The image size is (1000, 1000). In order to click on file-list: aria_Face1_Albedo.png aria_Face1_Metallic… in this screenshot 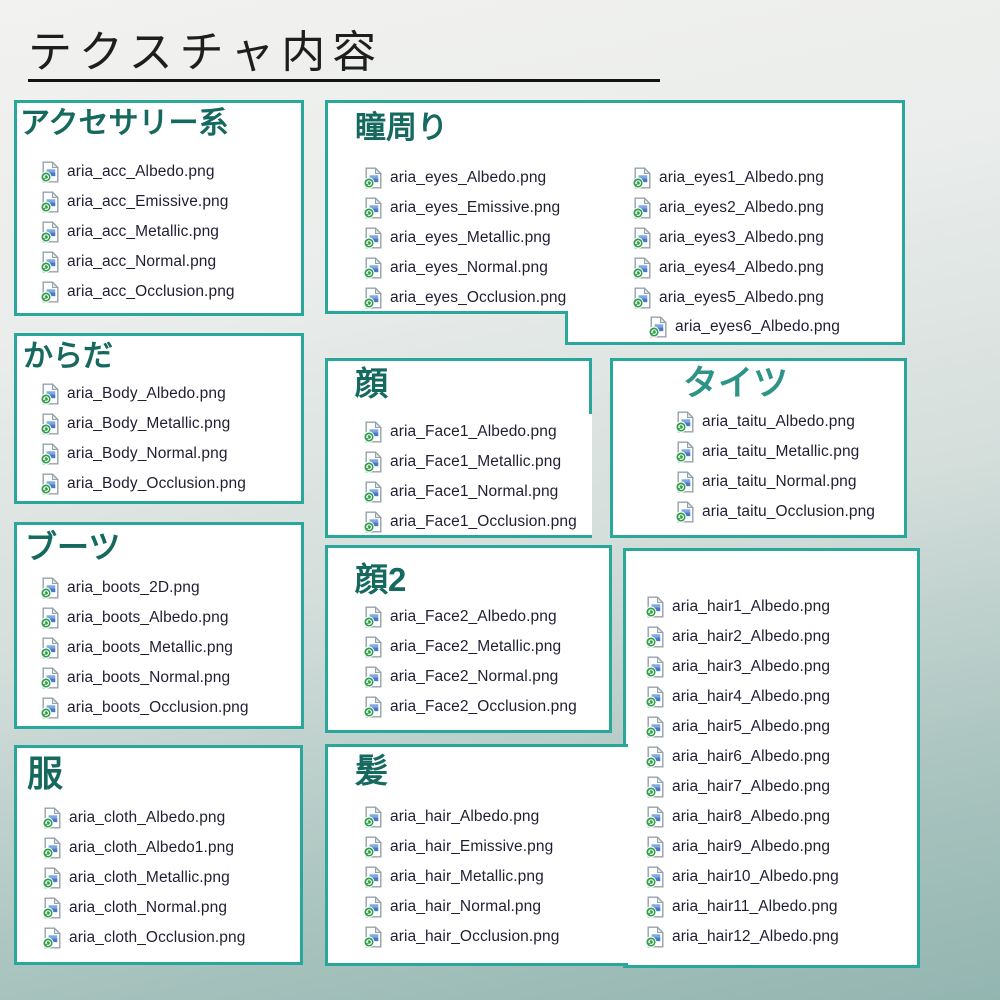, I will do `click(470, 477)`.